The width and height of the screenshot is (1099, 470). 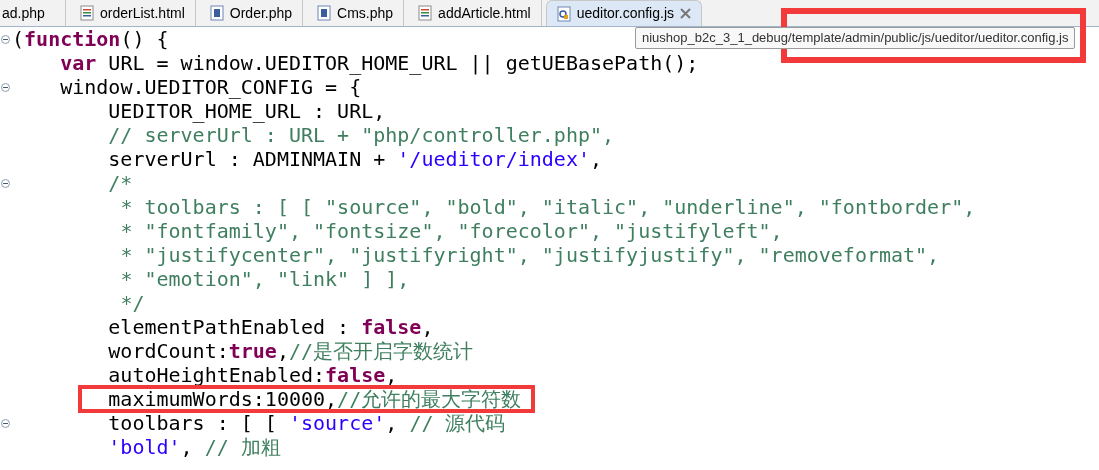 I want to click on code-line: window.UEDITOR_CONFIG = {, so click(x=211, y=87).